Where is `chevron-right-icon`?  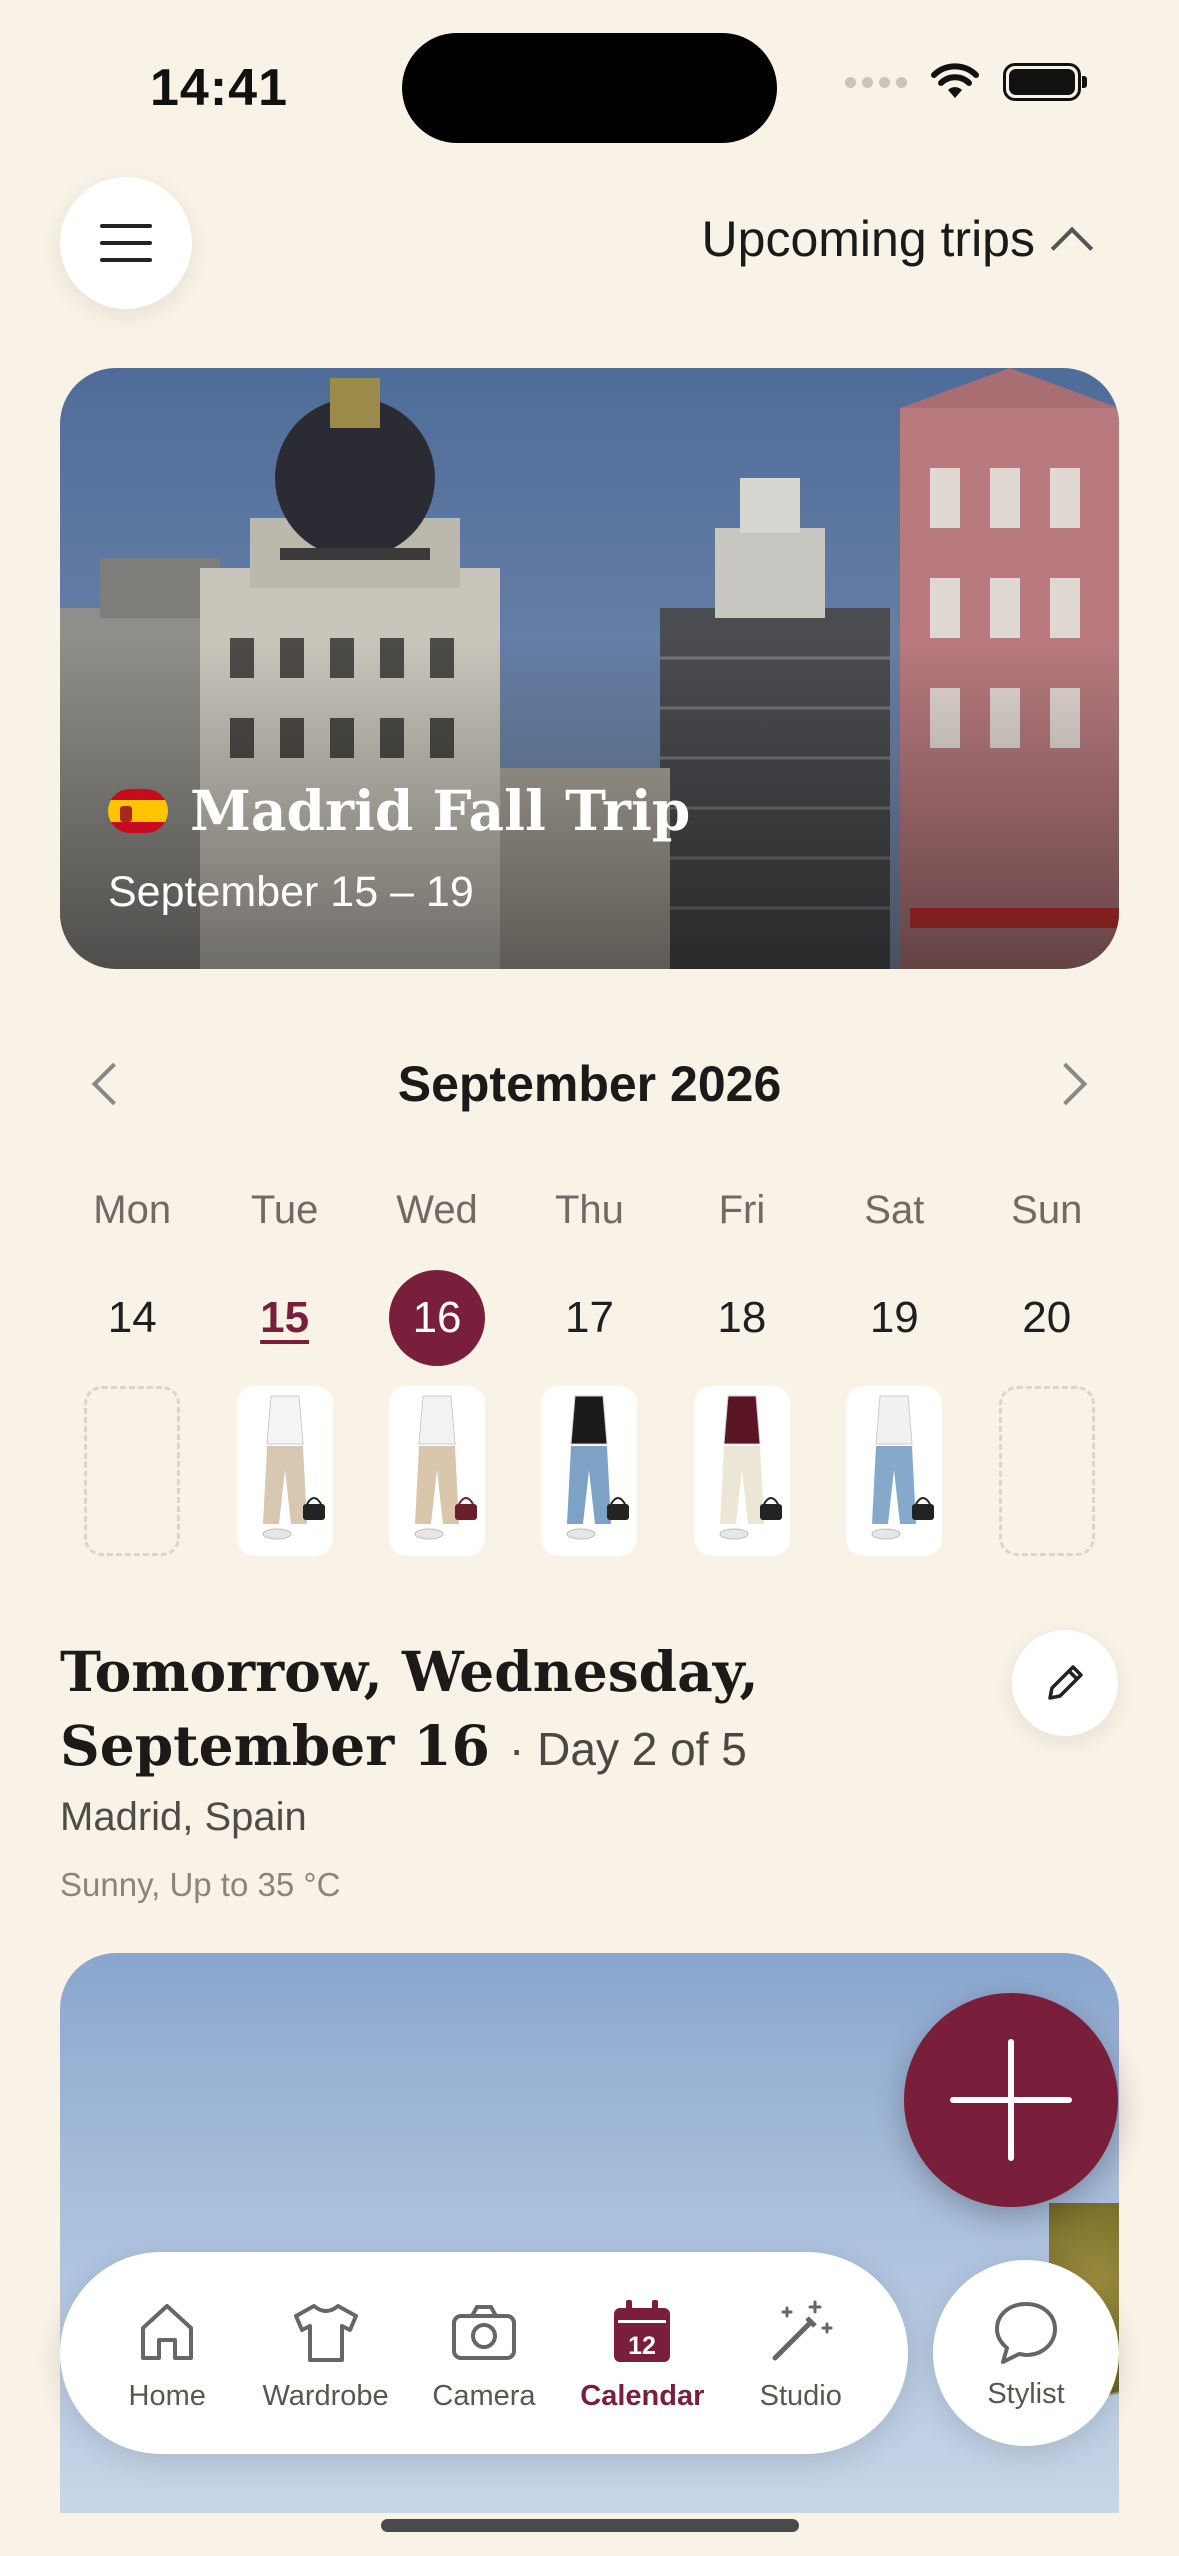 chevron-right-icon is located at coordinates (1066, 1084).